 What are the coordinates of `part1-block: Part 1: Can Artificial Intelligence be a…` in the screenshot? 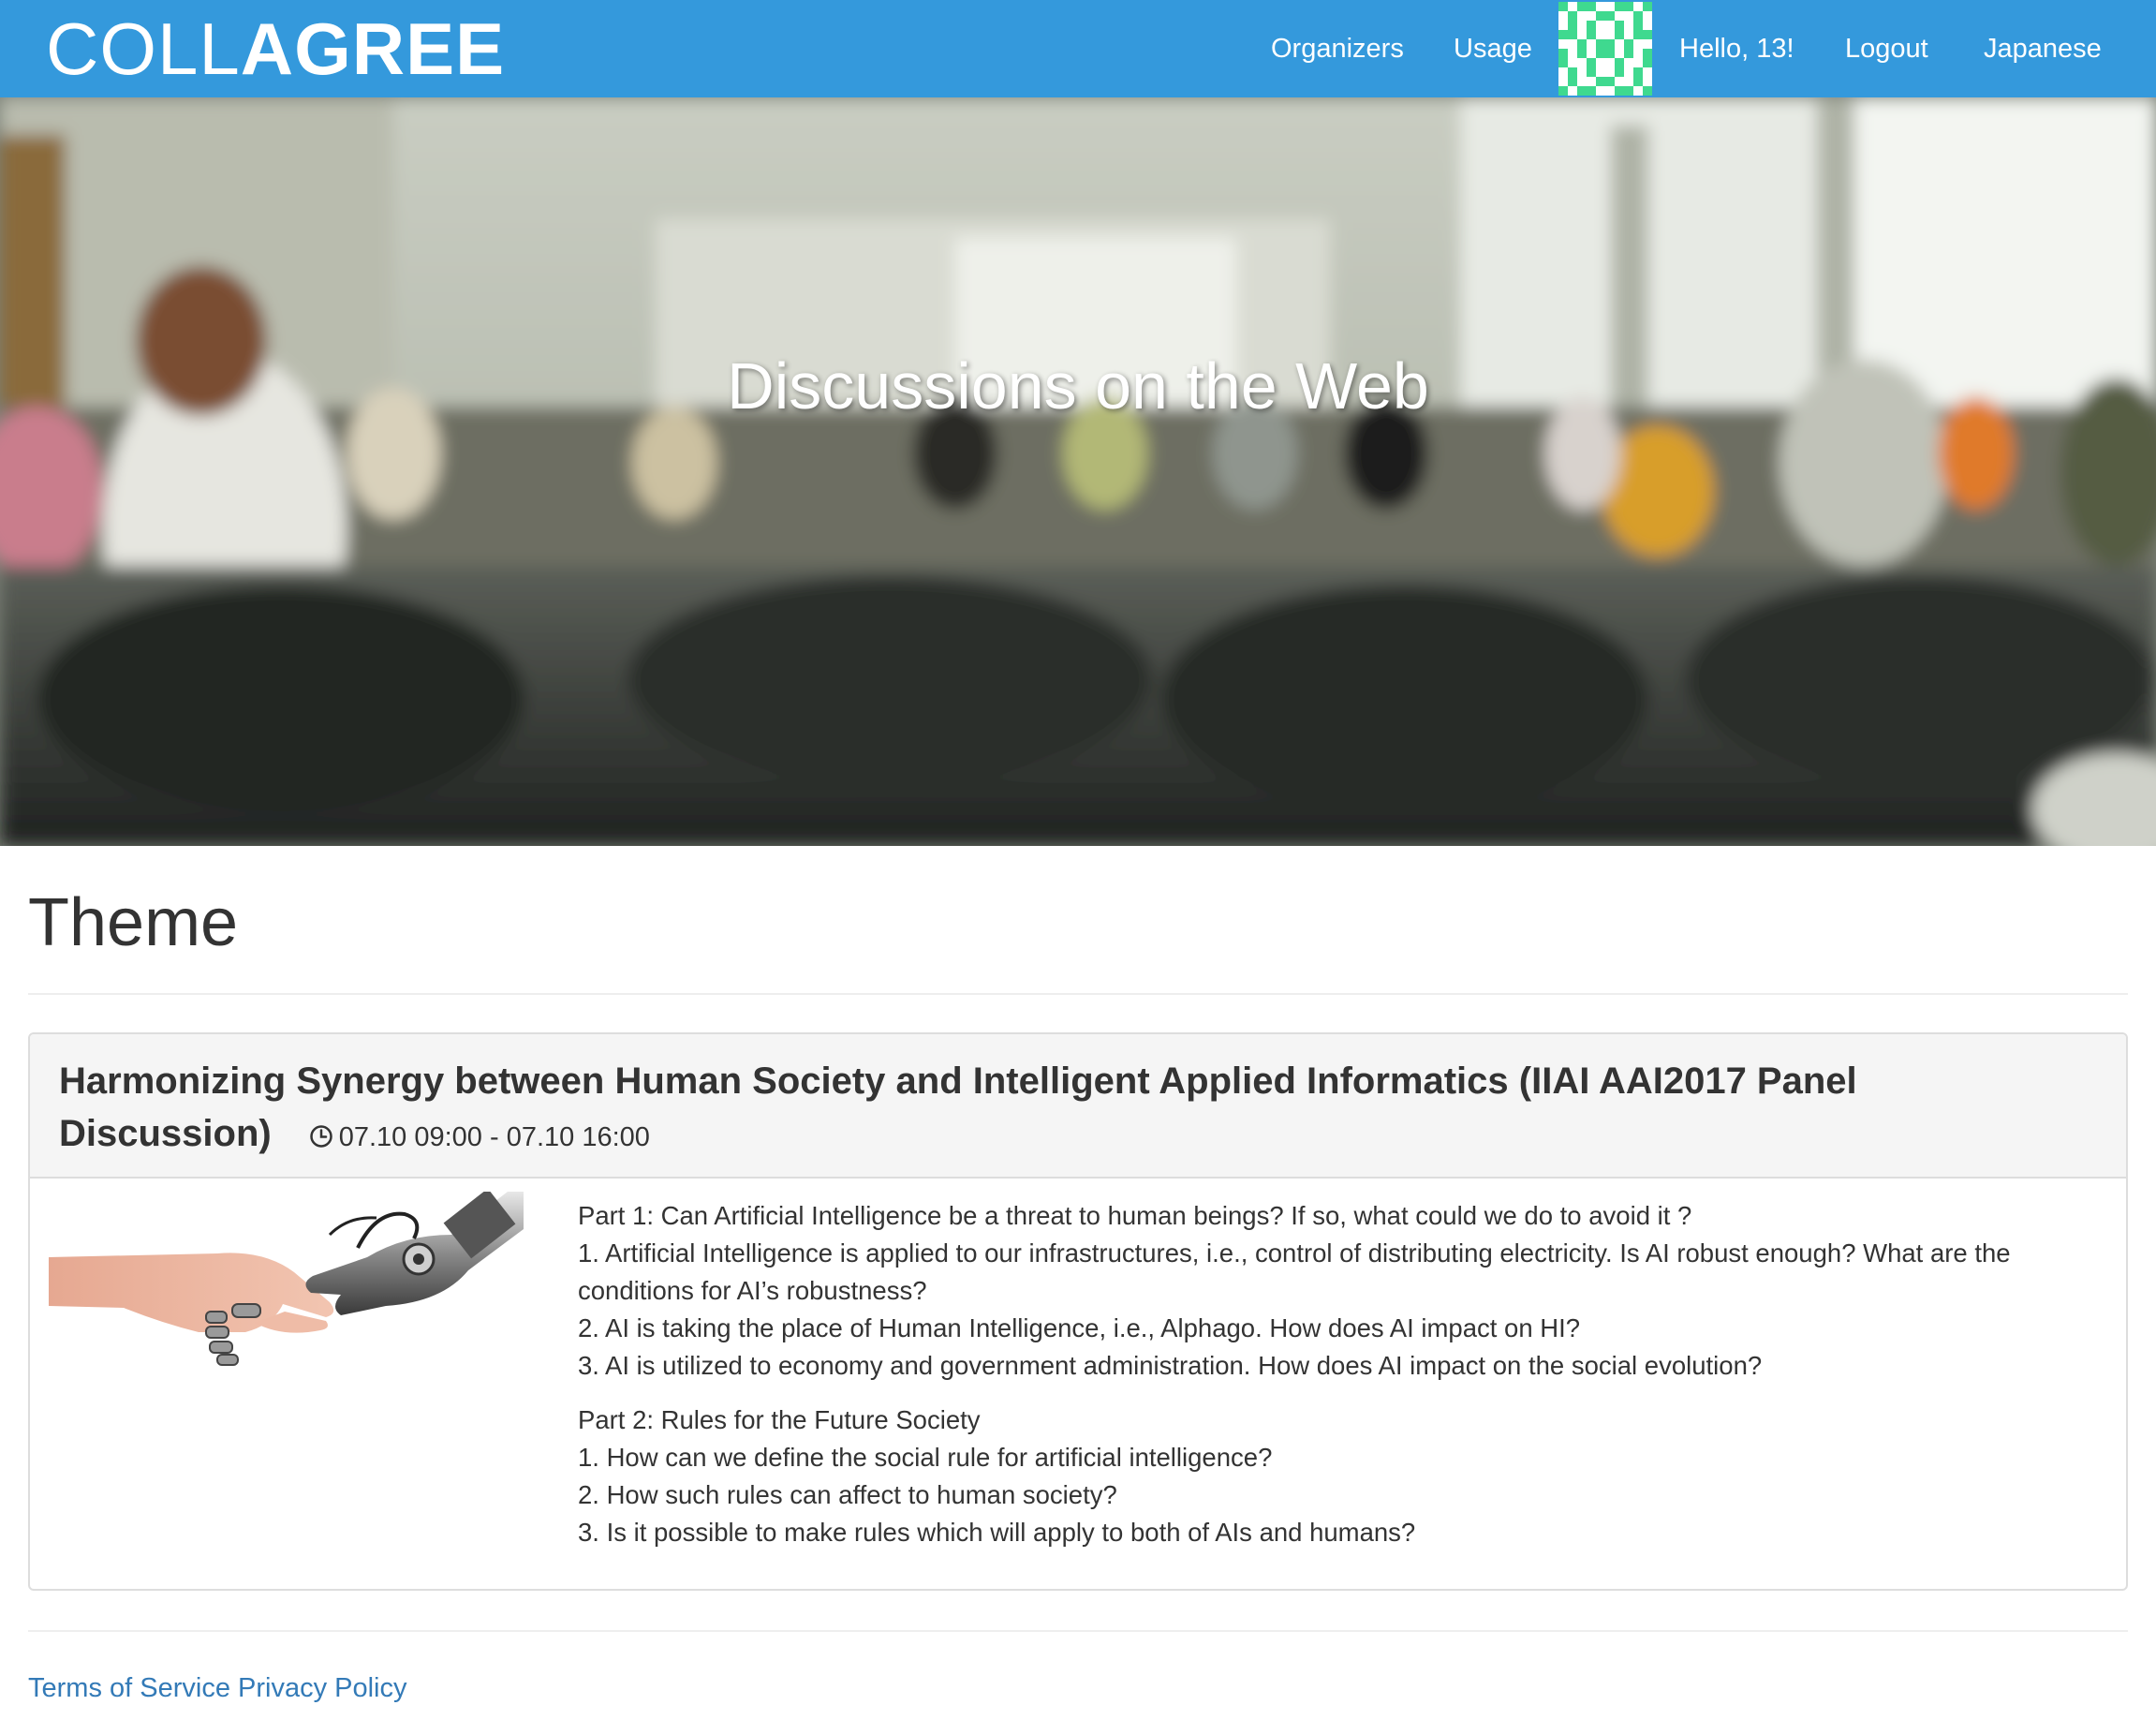 It's located at (1336, 1291).